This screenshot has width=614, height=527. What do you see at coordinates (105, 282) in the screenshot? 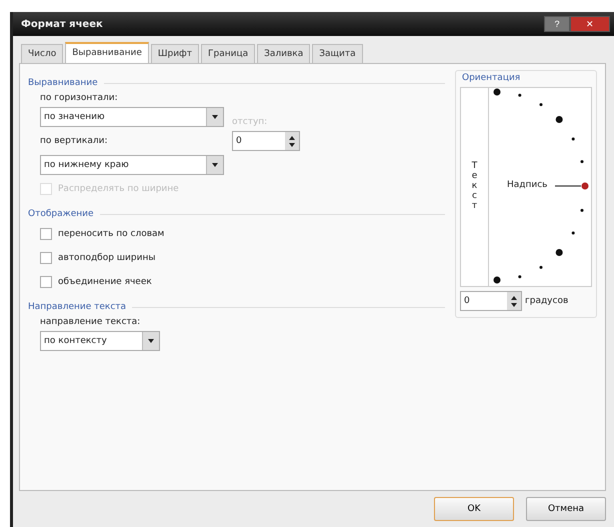
I see `checkbox-label: объединение ячеек` at bounding box center [105, 282].